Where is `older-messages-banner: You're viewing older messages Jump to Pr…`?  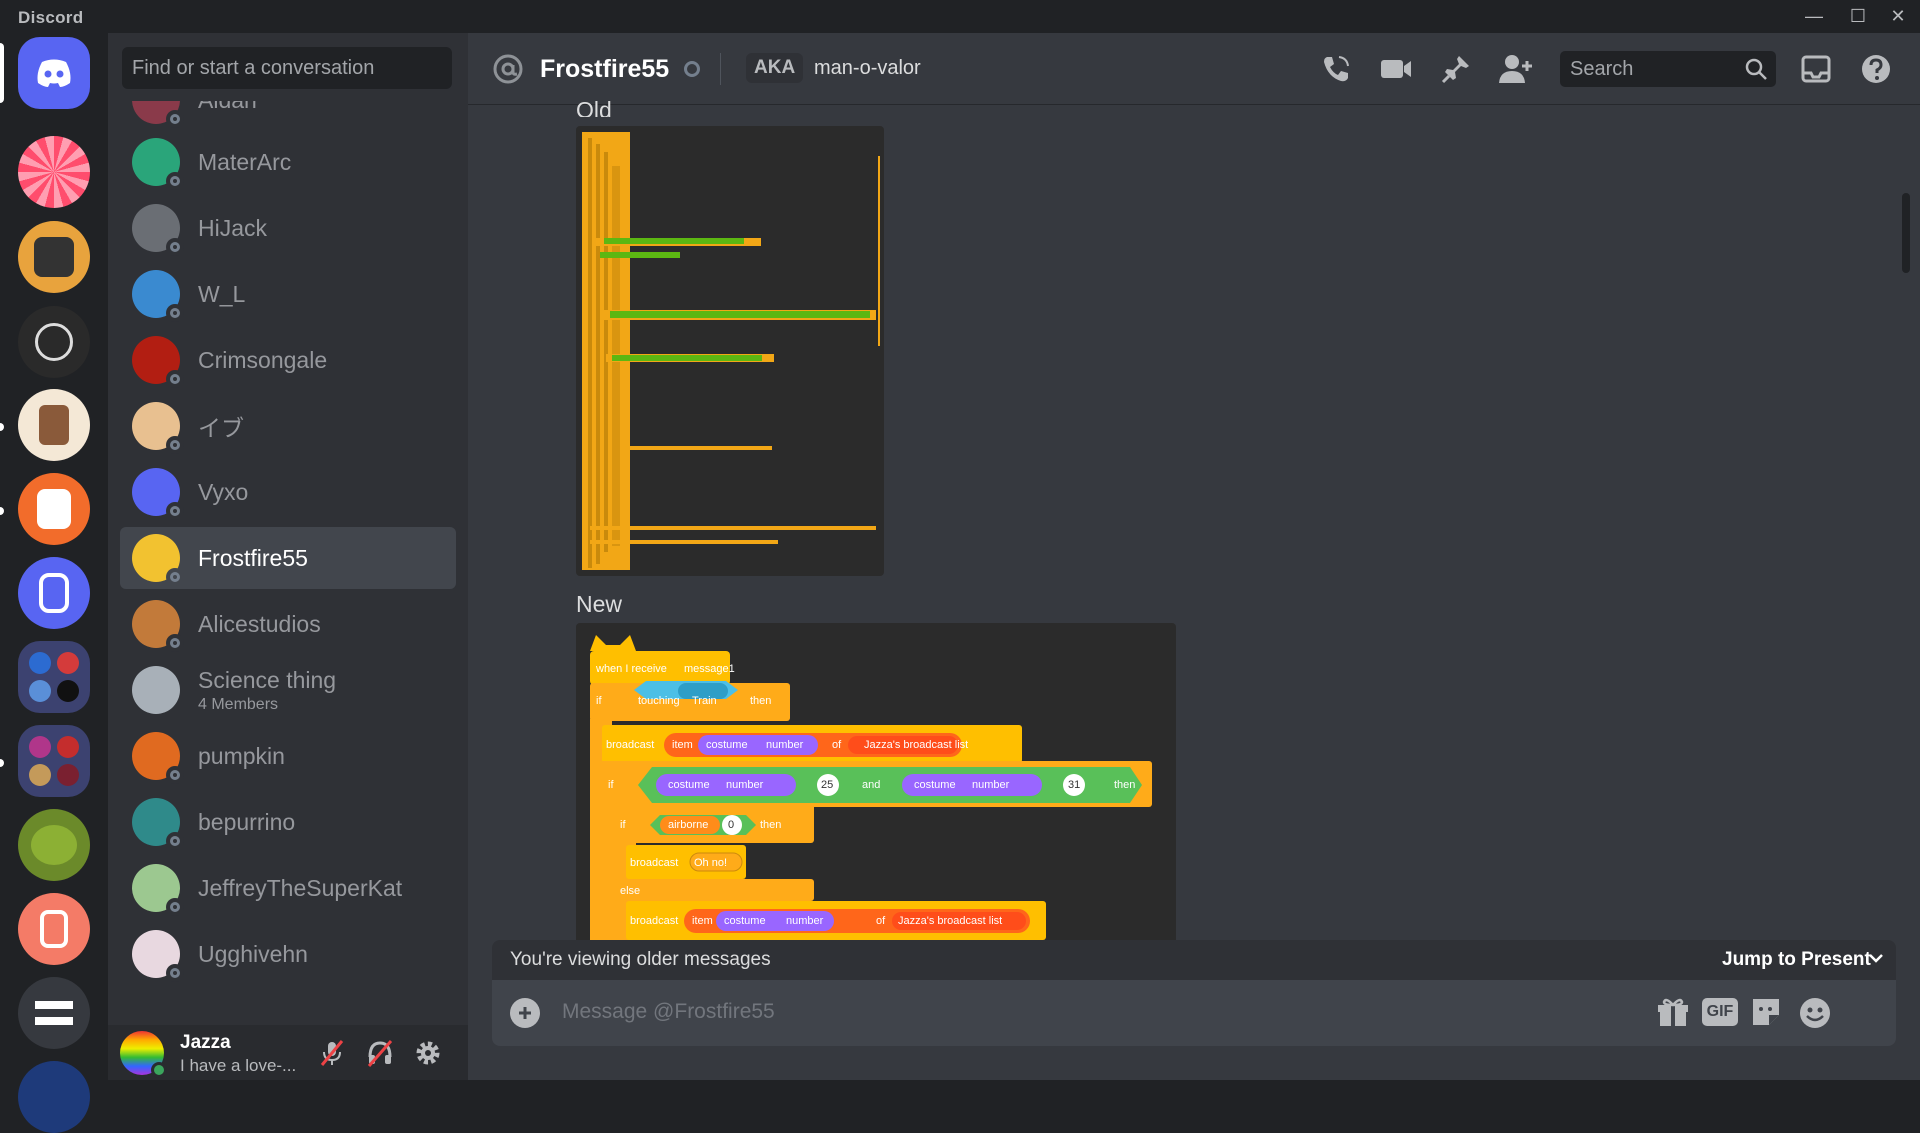 older-messages-banner: You're viewing older messages Jump to Pr… is located at coordinates (1194, 960).